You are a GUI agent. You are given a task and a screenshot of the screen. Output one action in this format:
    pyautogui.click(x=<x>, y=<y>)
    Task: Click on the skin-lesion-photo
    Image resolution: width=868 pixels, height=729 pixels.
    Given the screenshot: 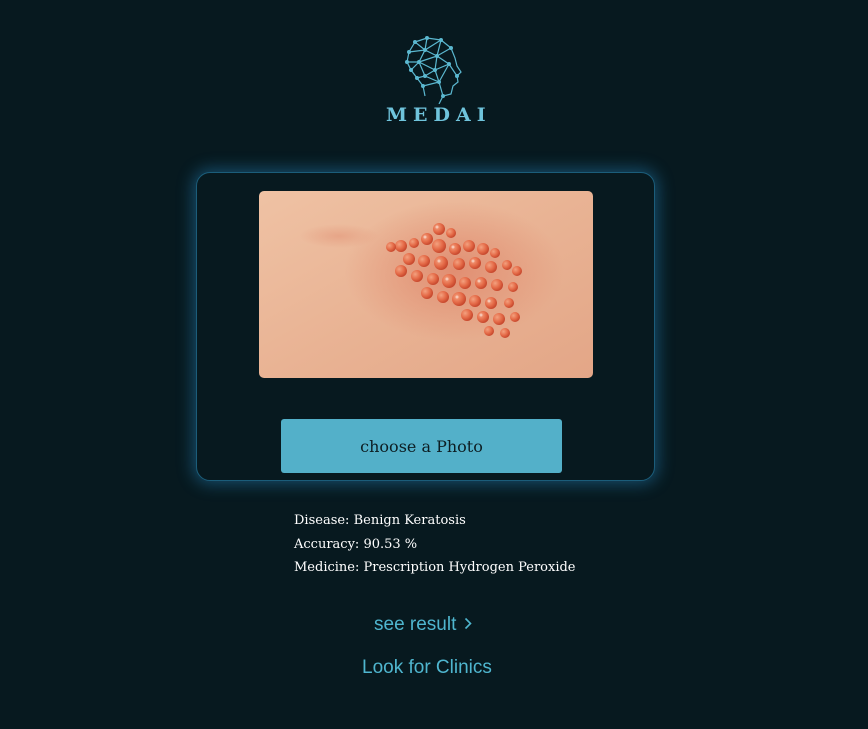 What is the action you would take?
    pyautogui.click(x=426, y=284)
    